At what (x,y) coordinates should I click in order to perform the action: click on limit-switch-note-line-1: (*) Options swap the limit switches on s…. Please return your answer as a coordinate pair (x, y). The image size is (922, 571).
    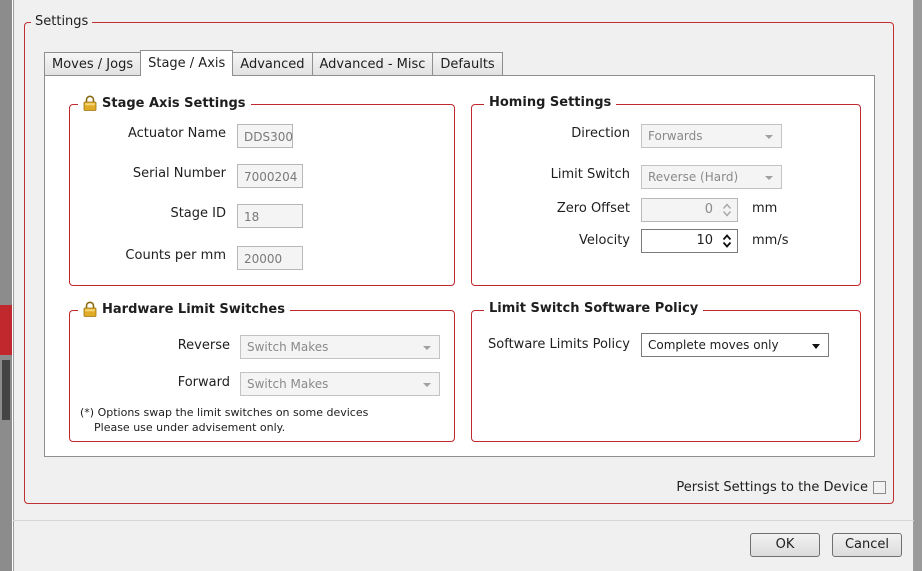
    Looking at the image, I should click on (224, 412).